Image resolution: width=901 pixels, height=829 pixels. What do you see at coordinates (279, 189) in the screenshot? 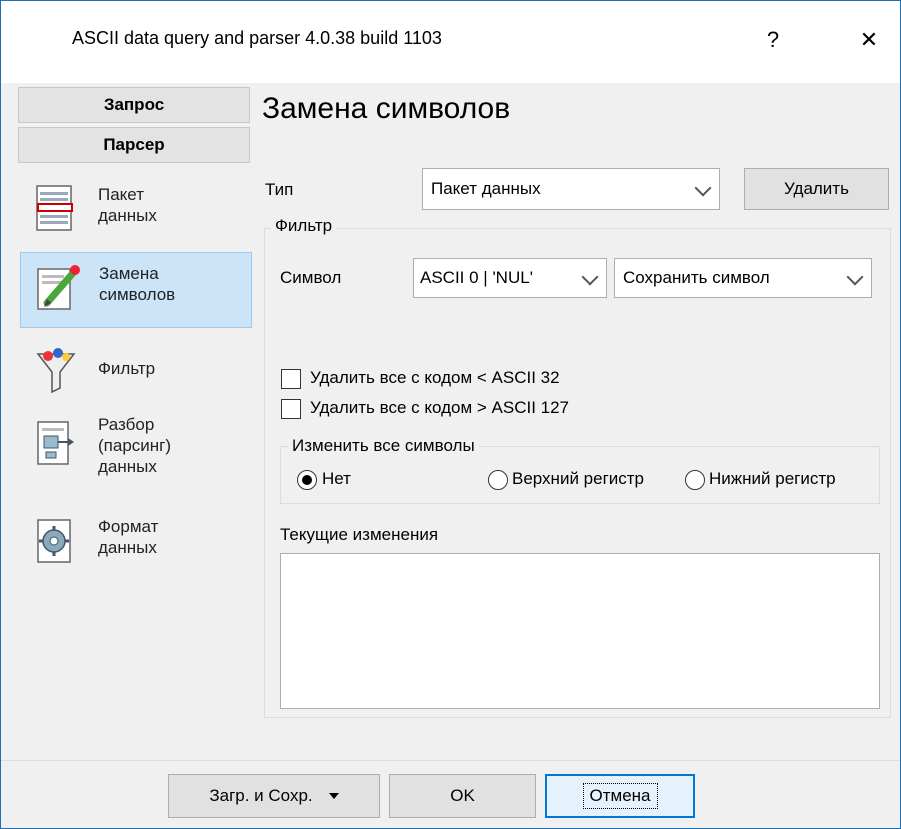
I see `type-label: Тип` at bounding box center [279, 189].